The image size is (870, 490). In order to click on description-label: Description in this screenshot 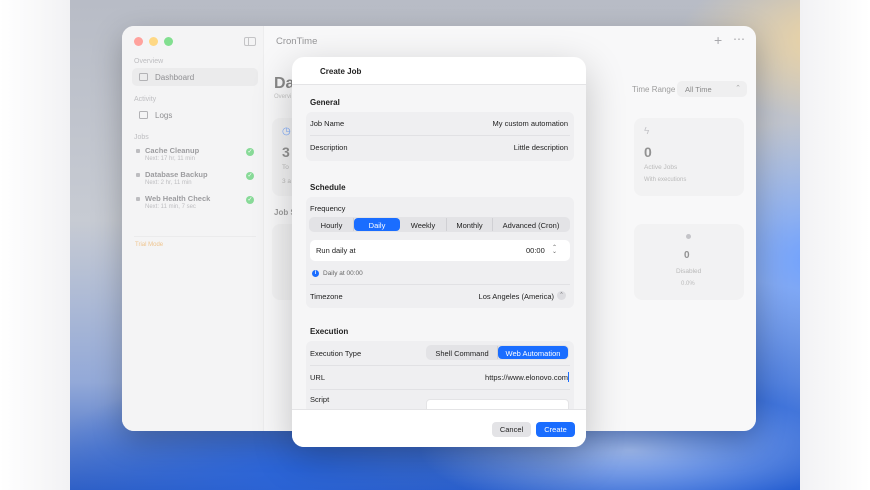, I will do `click(329, 147)`.